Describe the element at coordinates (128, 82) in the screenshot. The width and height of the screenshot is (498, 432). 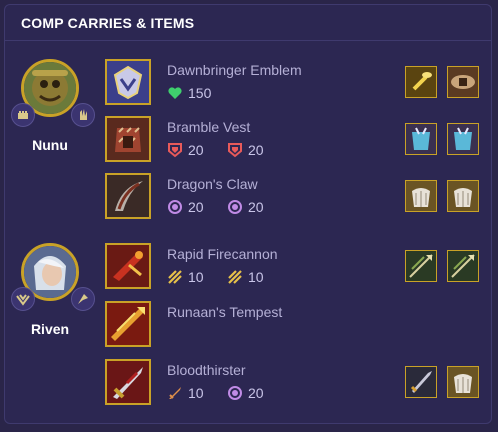
I see `dawnbringer-emblem-icon` at that location.